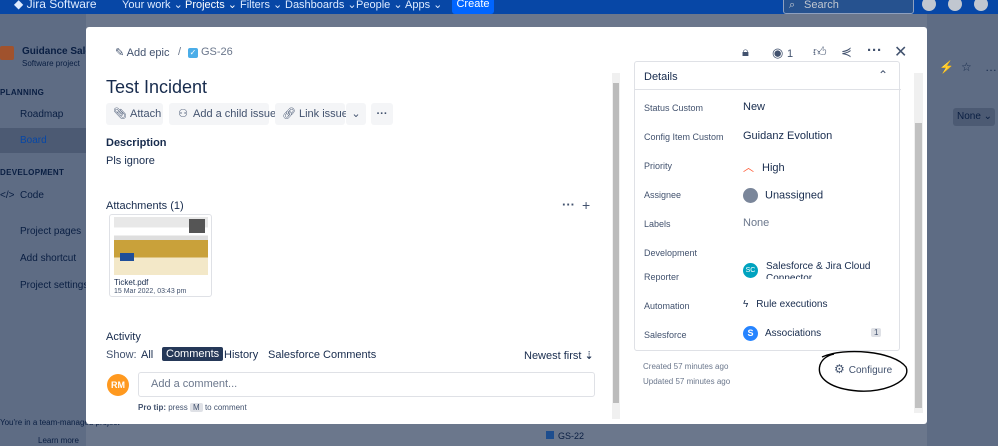 Image resolution: width=998 pixels, height=446 pixels. What do you see at coordinates (7, 195) in the screenshot?
I see `code-icon: </>` at bounding box center [7, 195].